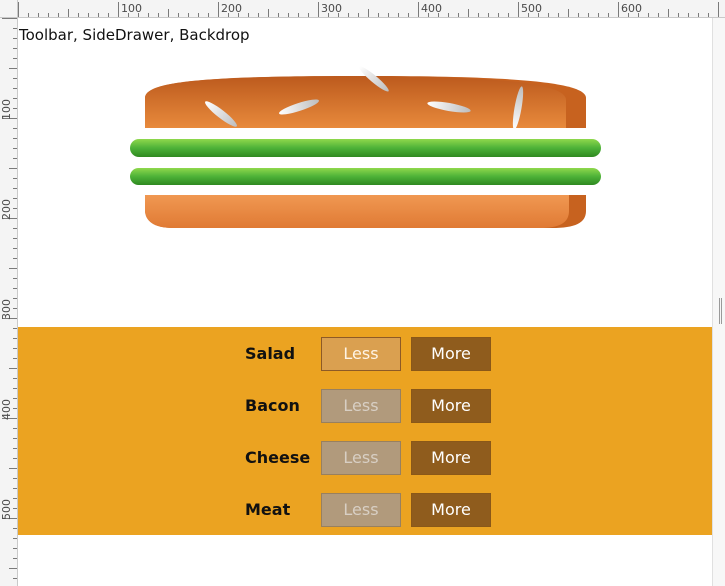 This screenshot has height=586, width=725. What do you see at coordinates (272, 405) in the screenshot?
I see `control-label-bacon: Bacon` at bounding box center [272, 405].